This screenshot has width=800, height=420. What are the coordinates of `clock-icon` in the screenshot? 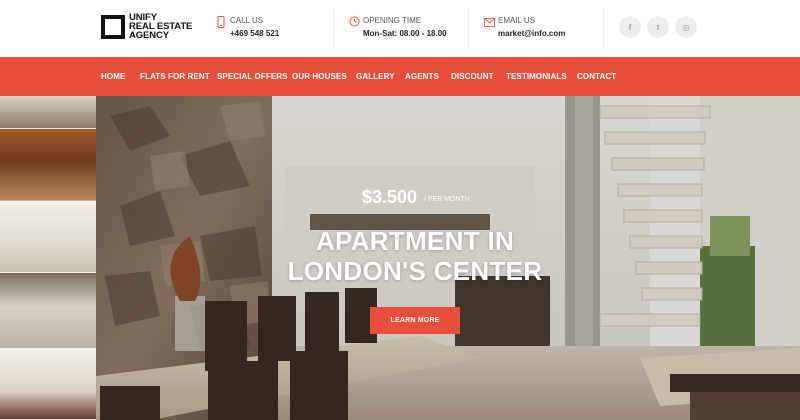 It's located at (354, 21).